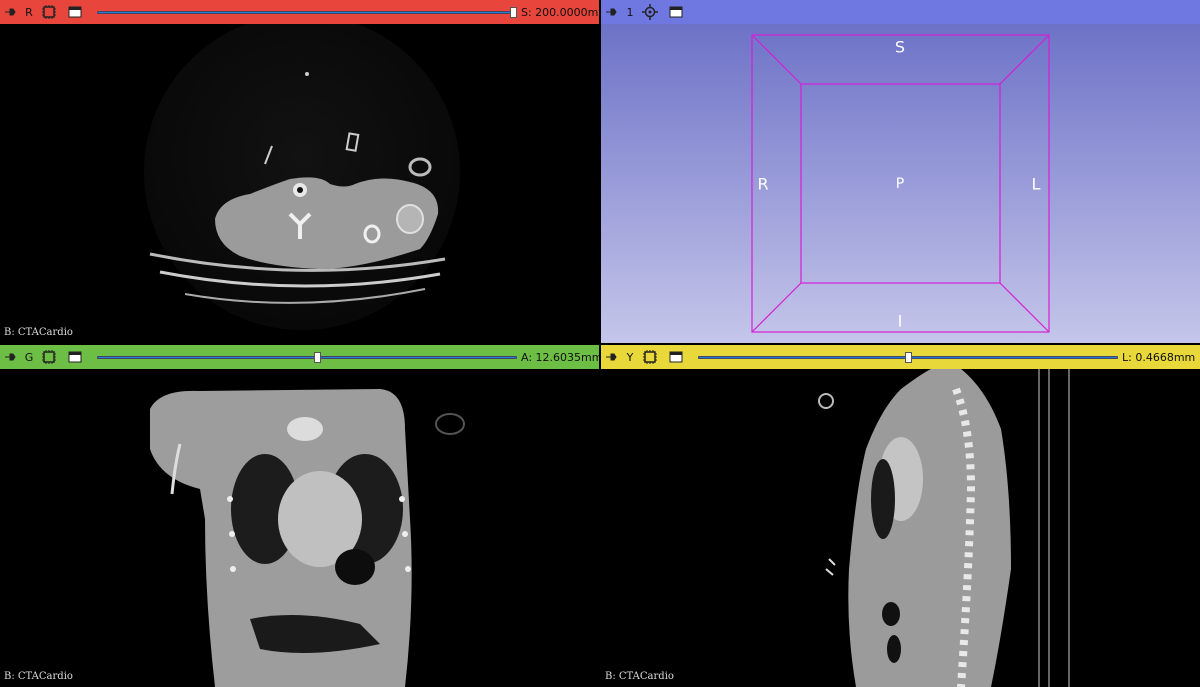  Describe the element at coordinates (900, 12) in the screenshot. I see `3d-view-controller: 1` at that location.